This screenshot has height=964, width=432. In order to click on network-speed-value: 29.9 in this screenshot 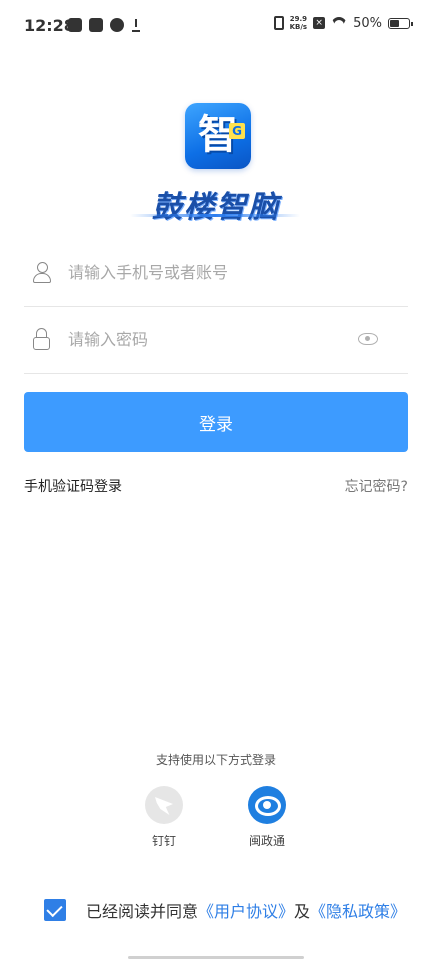, I will do `click(298, 19)`.